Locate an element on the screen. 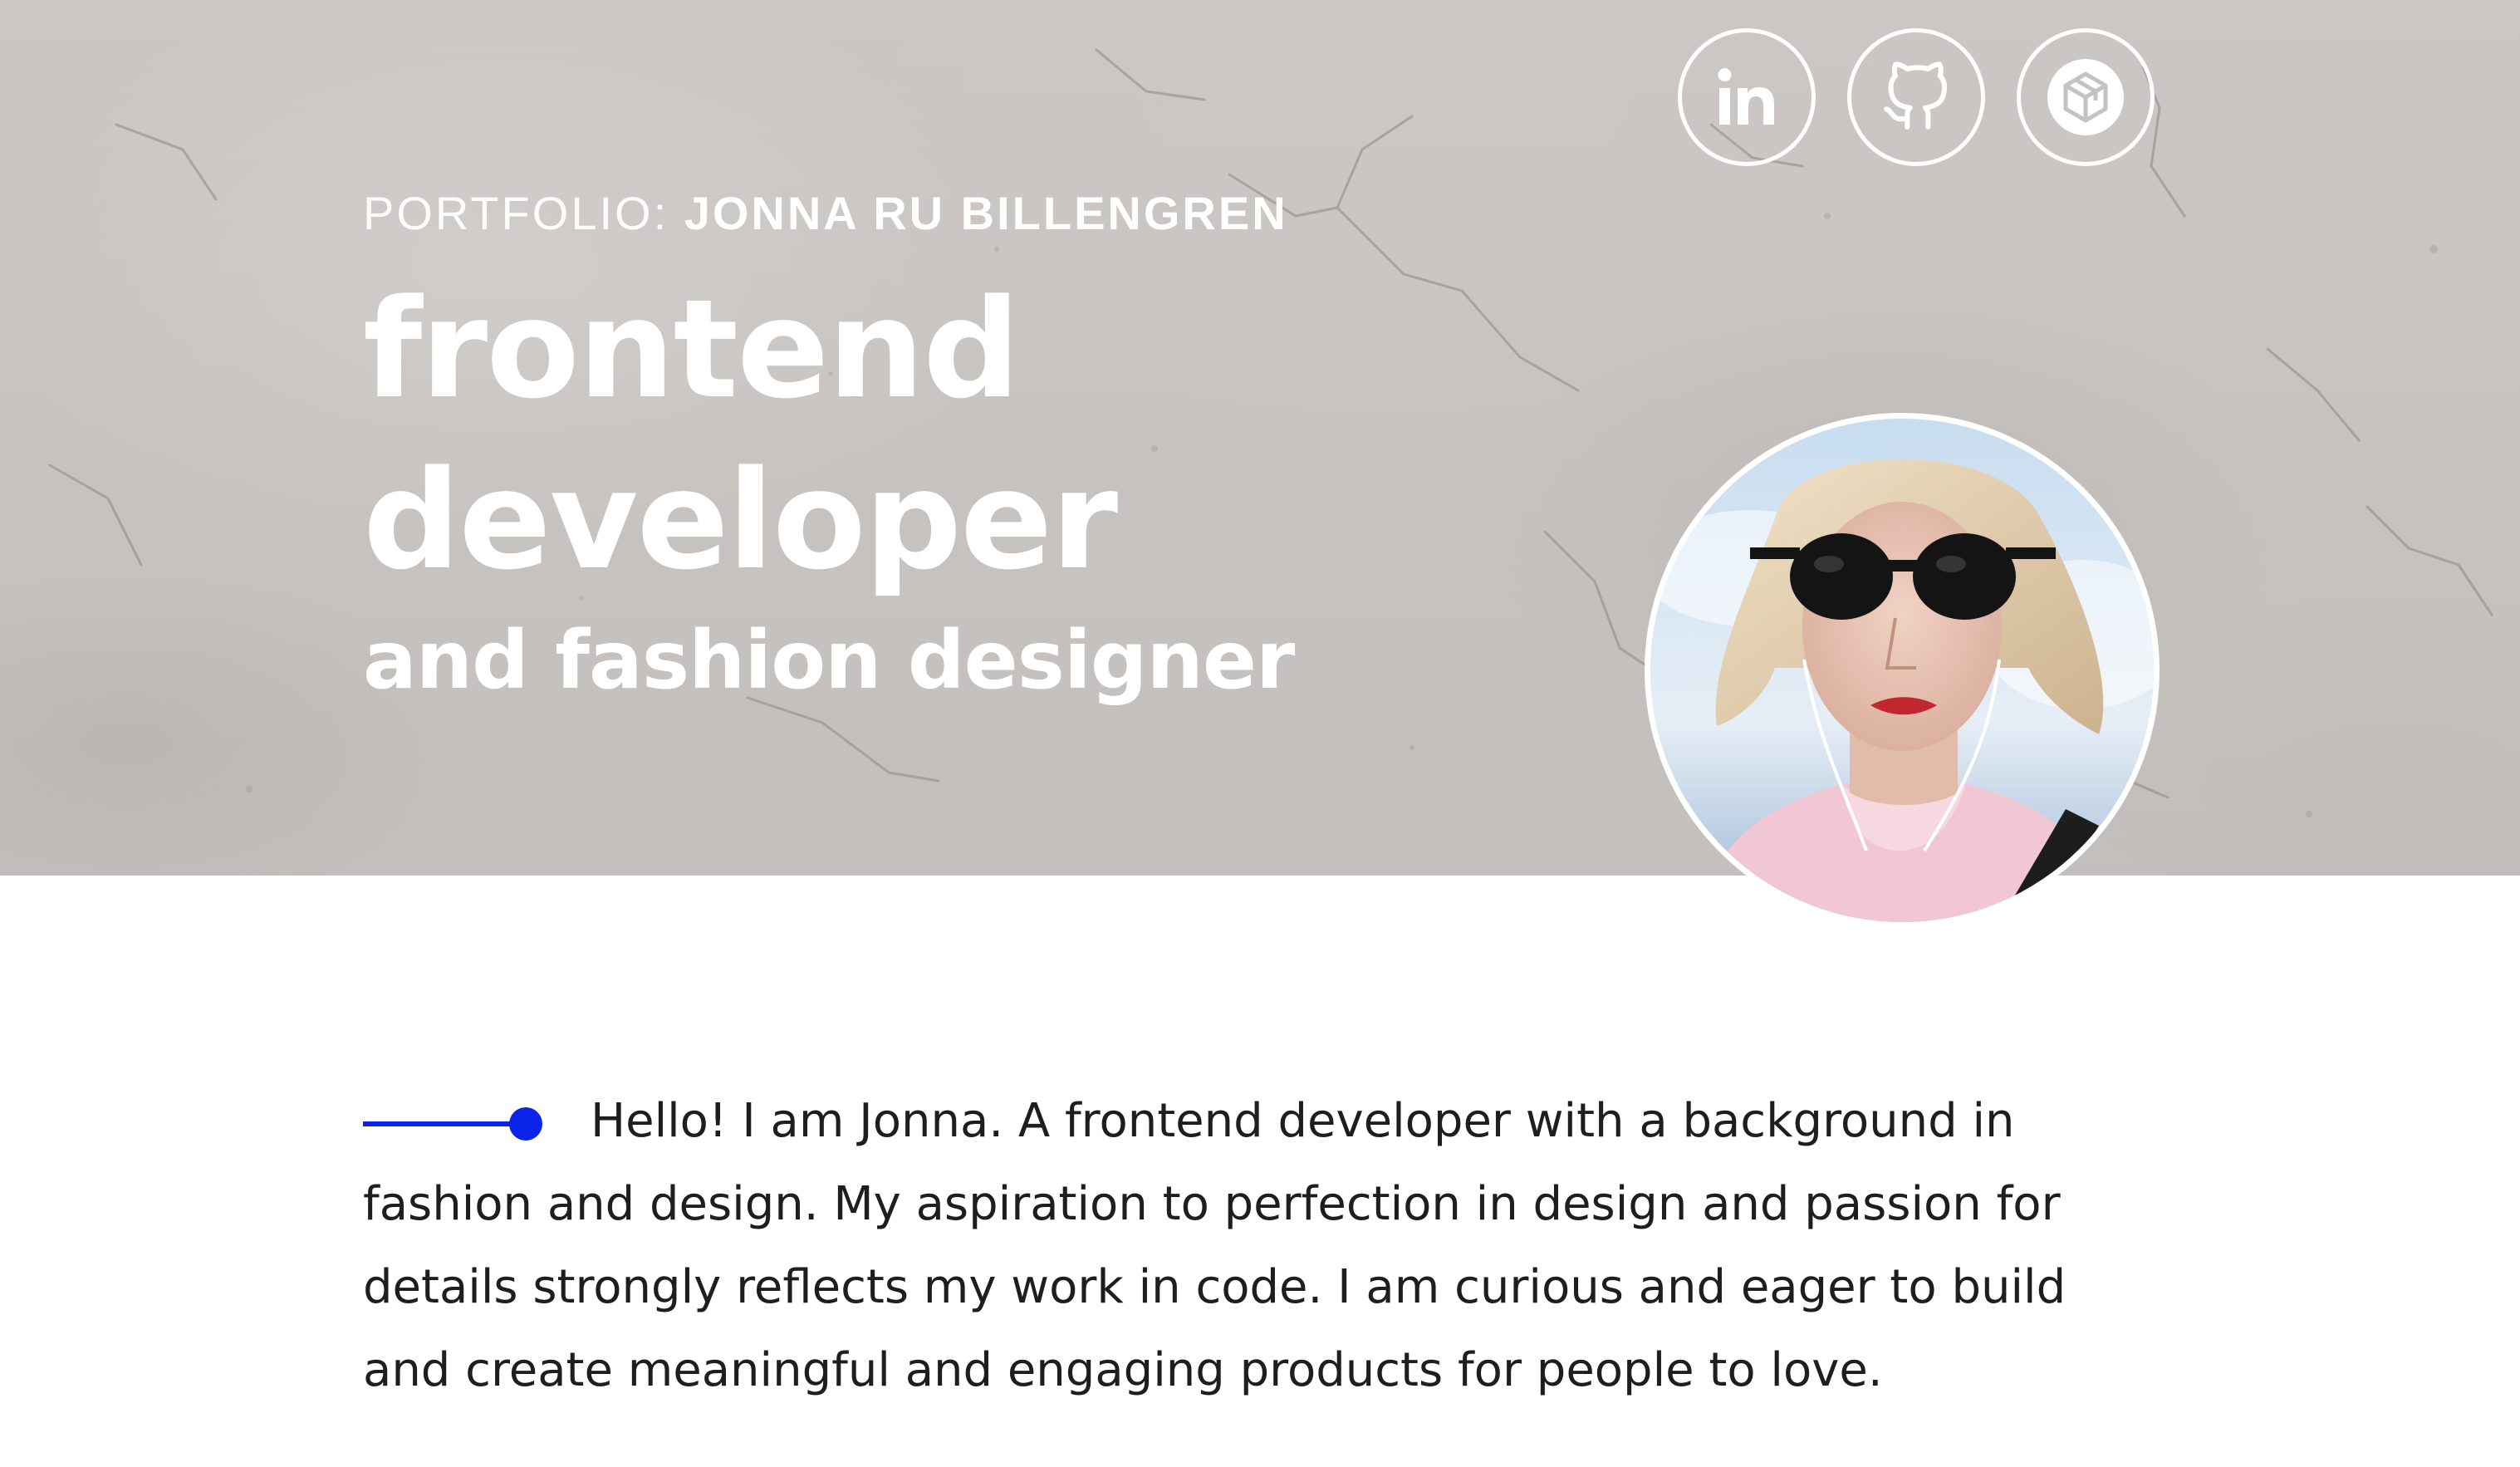 This screenshot has width=2520, height=1467. accent-dot is located at coordinates (525, 1123).